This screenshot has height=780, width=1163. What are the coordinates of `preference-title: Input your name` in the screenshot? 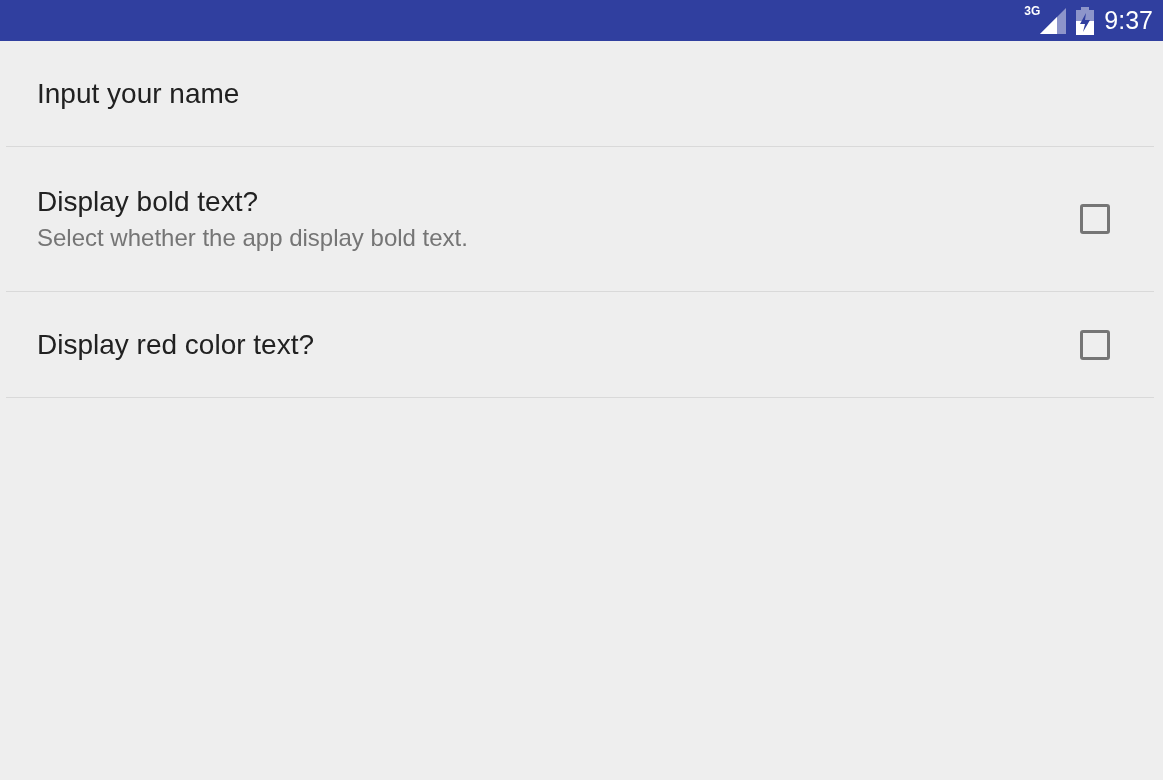 It's located at (139, 93).